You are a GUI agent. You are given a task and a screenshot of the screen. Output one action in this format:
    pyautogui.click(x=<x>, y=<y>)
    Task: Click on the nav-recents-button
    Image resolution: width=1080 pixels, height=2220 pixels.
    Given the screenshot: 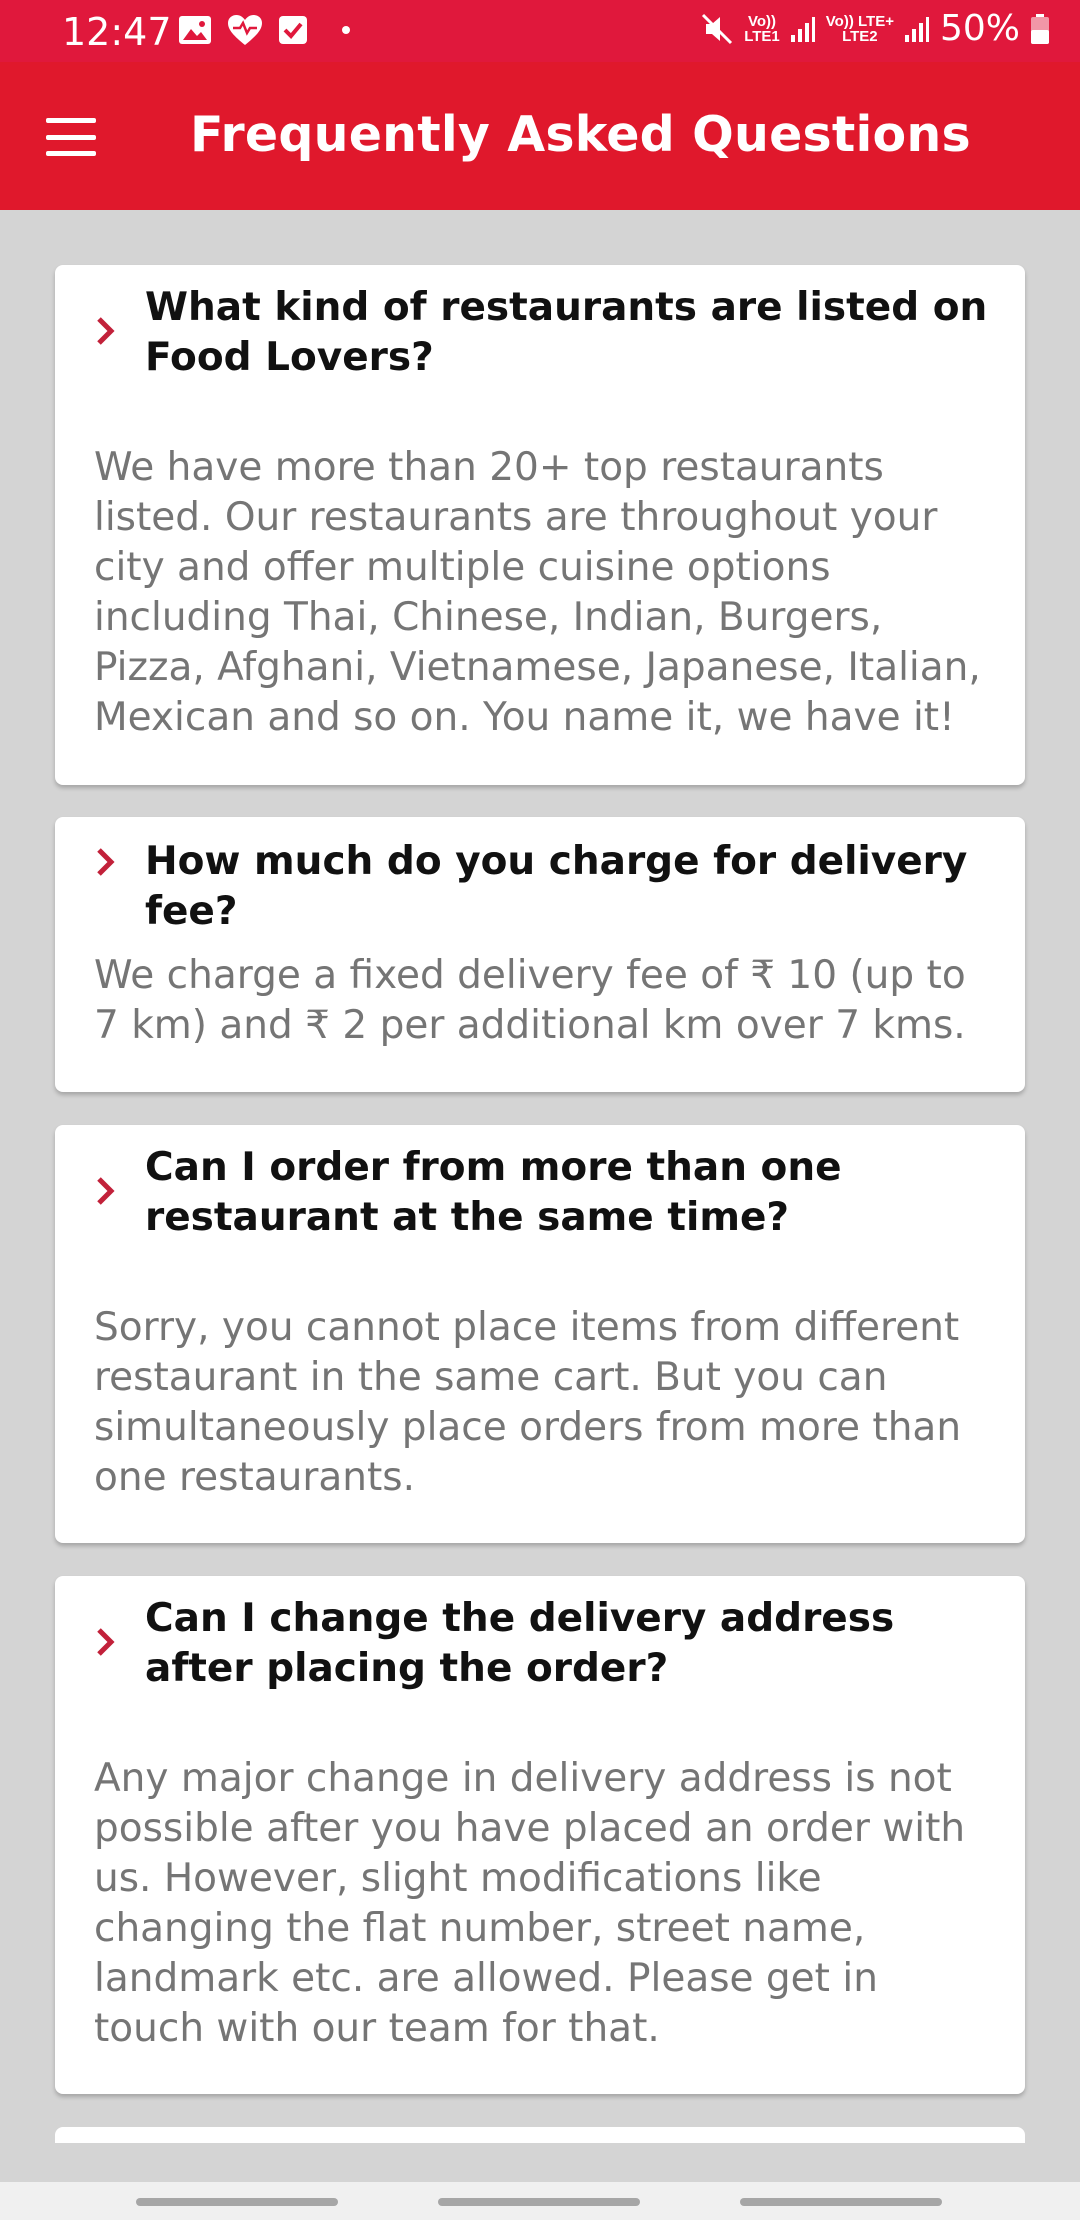 What is the action you would take?
    pyautogui.click(x=237, y=2202)
    